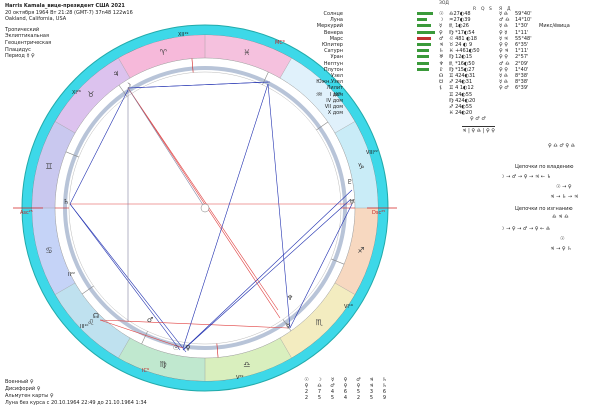 The height and width of the screenshot is (413, 594). Describe the element at coordinates (444, 3) in the screenshot. I see `col-header-zodiac: ЗОД` at that location.